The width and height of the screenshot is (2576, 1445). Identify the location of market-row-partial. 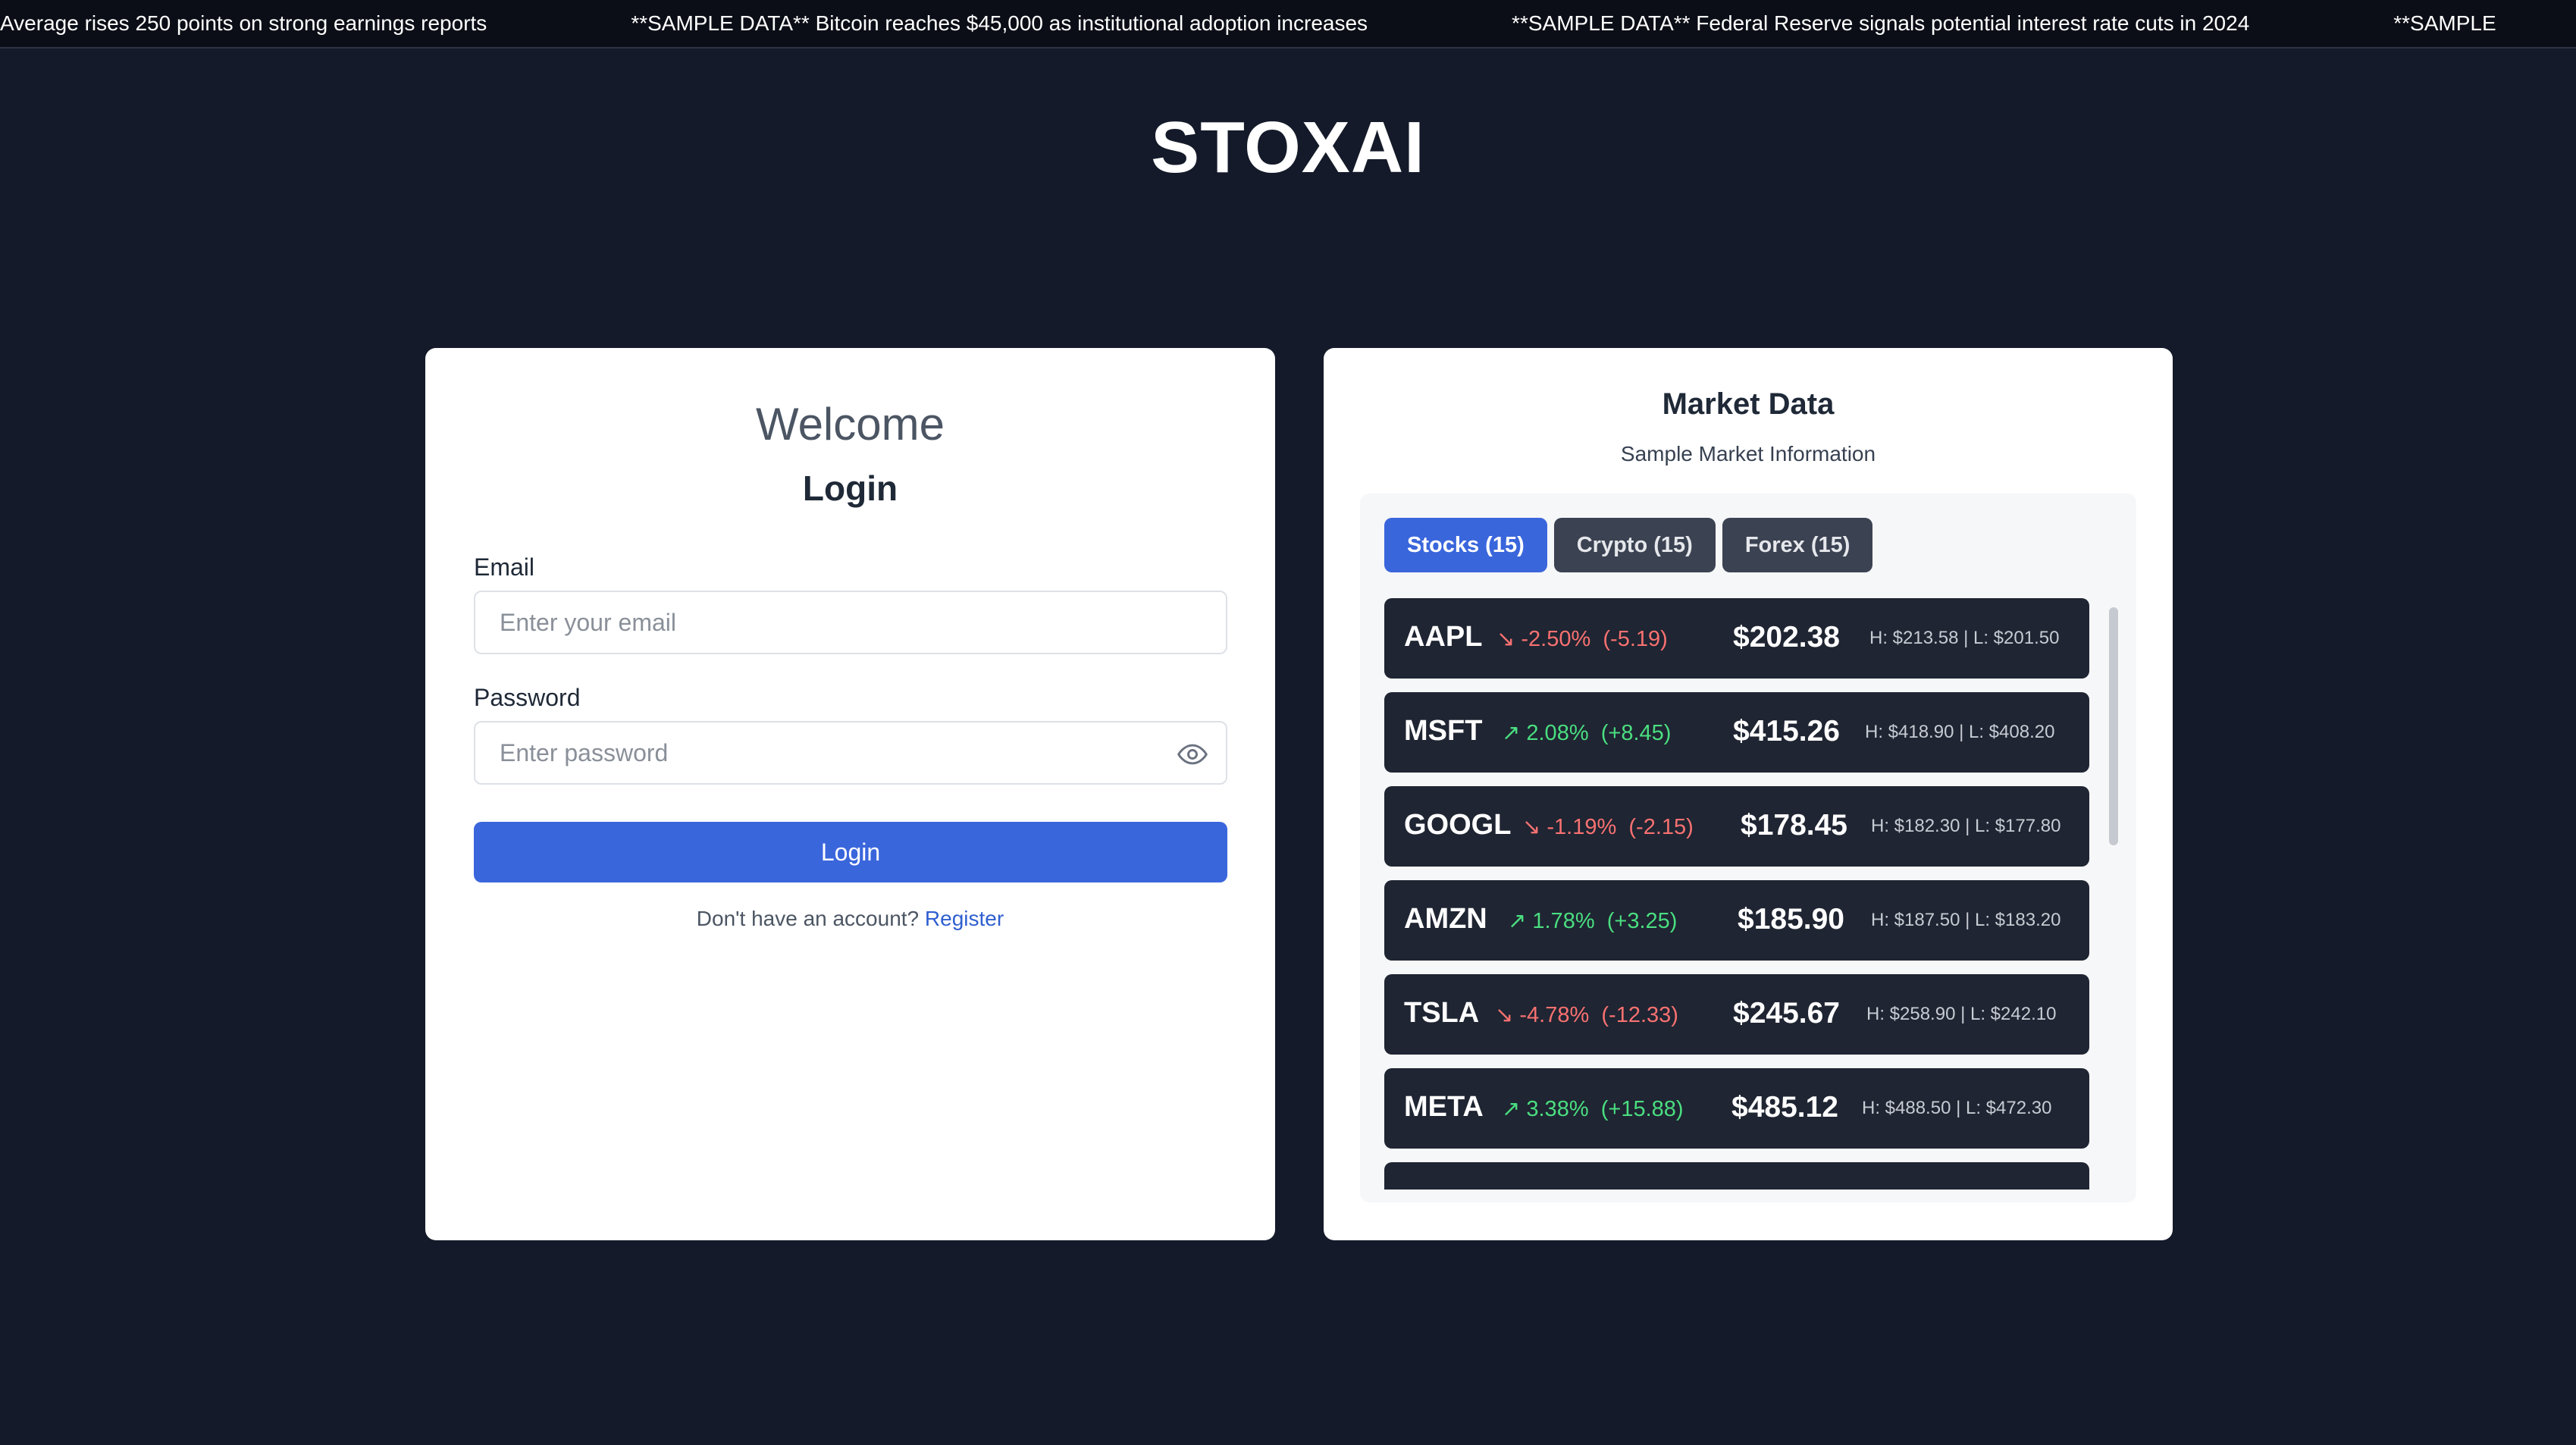
(1737, 1176).